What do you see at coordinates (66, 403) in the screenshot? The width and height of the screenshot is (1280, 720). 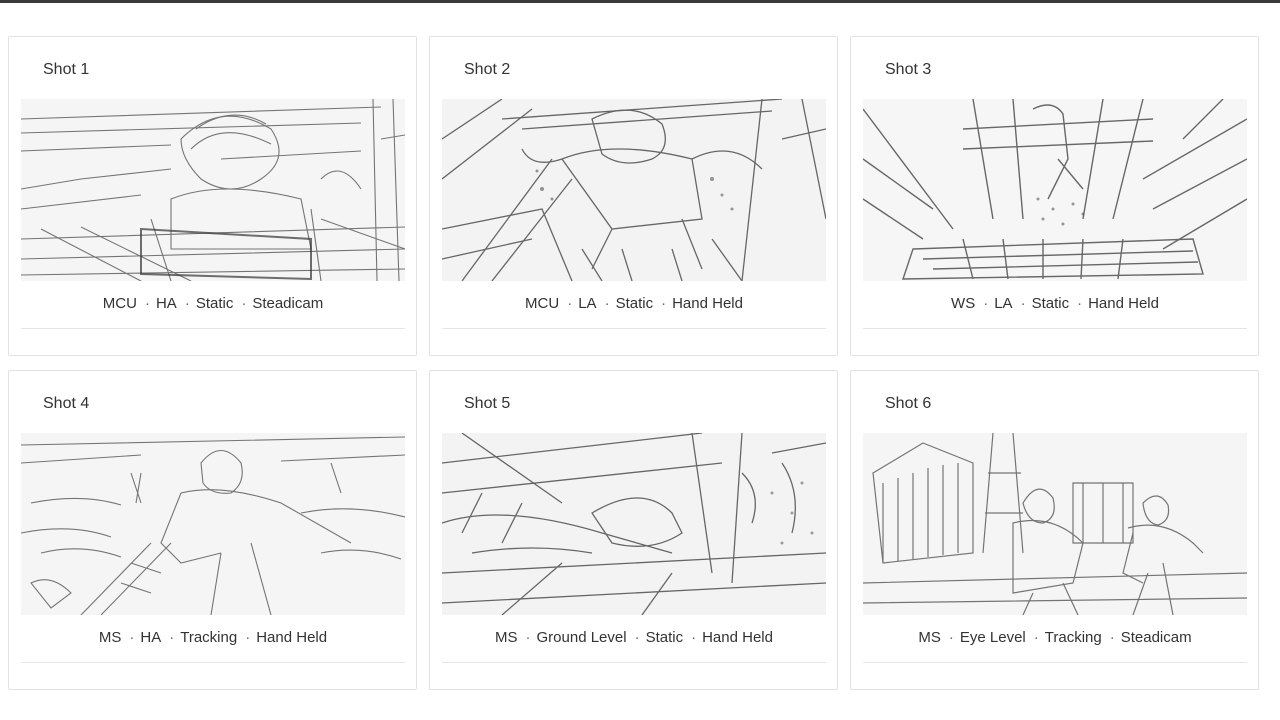 I see `shot-title: Shot 4` at bounding box center [66, 403].